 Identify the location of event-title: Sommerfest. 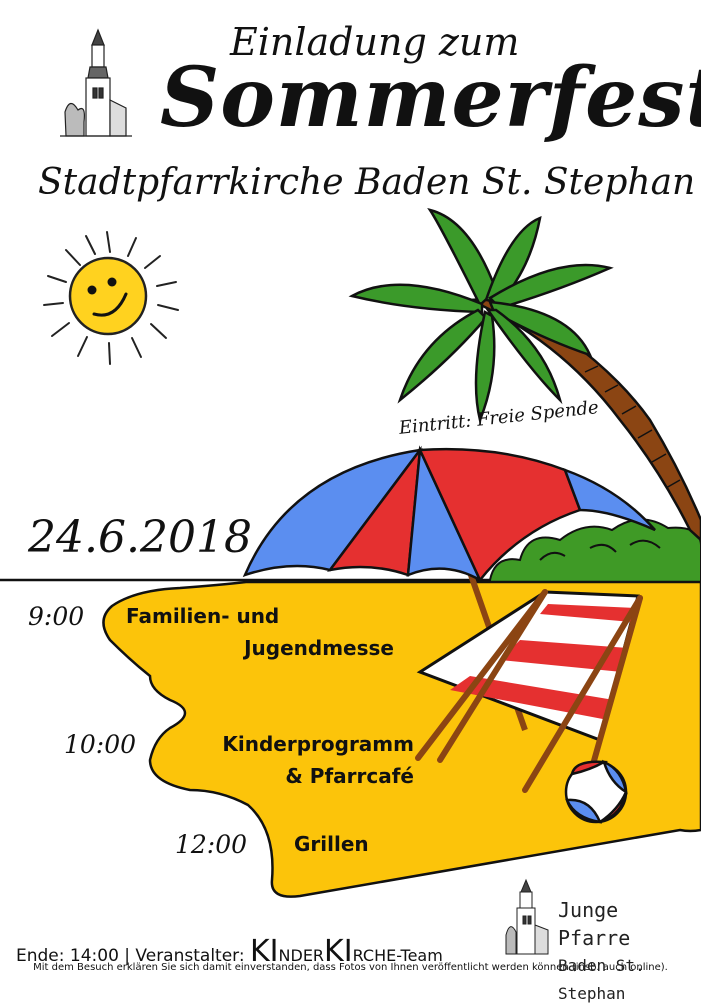
(430, 98).